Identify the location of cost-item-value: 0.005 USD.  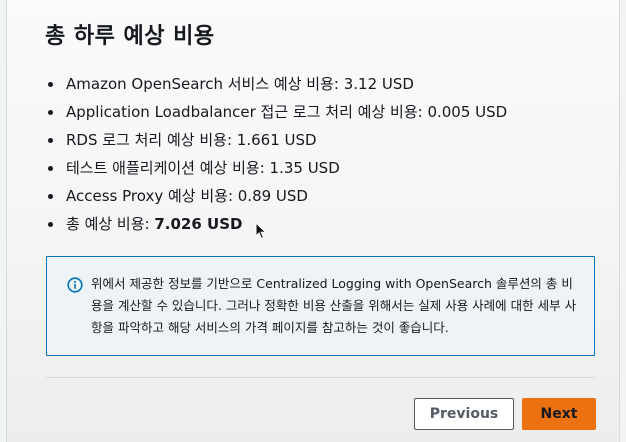
(467, 112).